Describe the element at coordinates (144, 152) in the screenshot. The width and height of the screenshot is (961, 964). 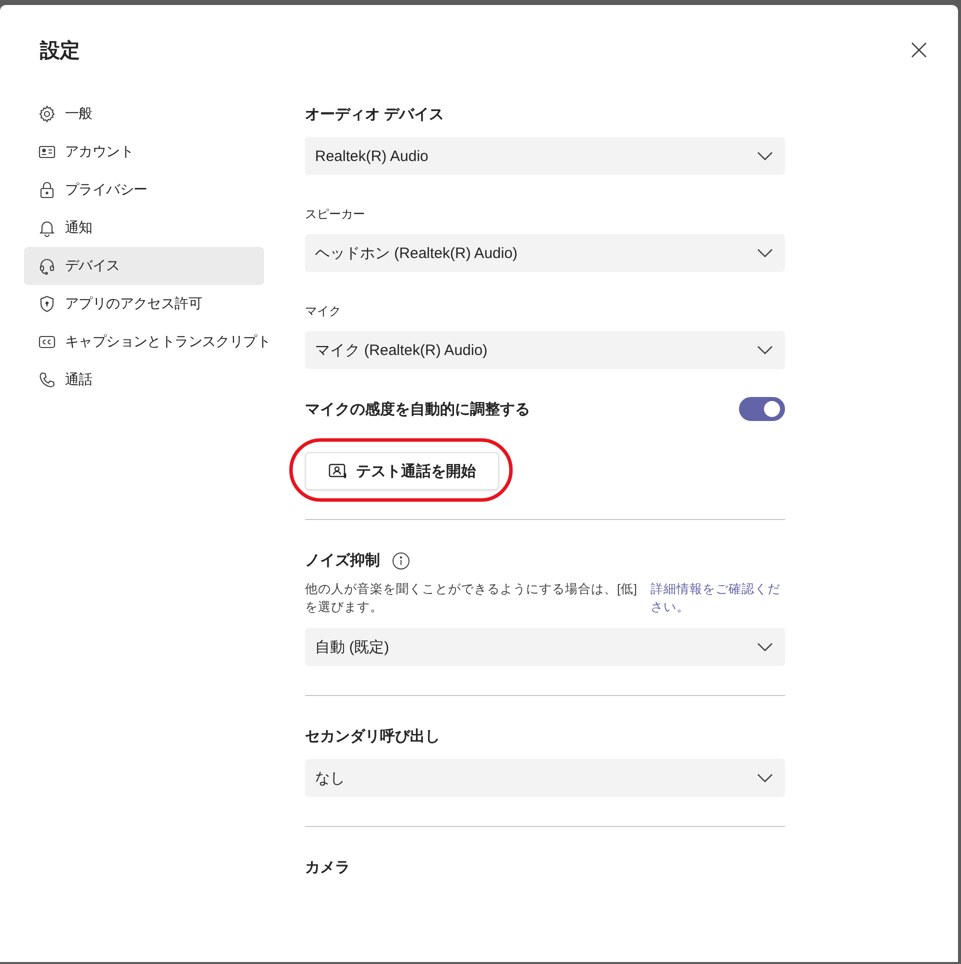
I see `nav-item: アカウント` at that location.